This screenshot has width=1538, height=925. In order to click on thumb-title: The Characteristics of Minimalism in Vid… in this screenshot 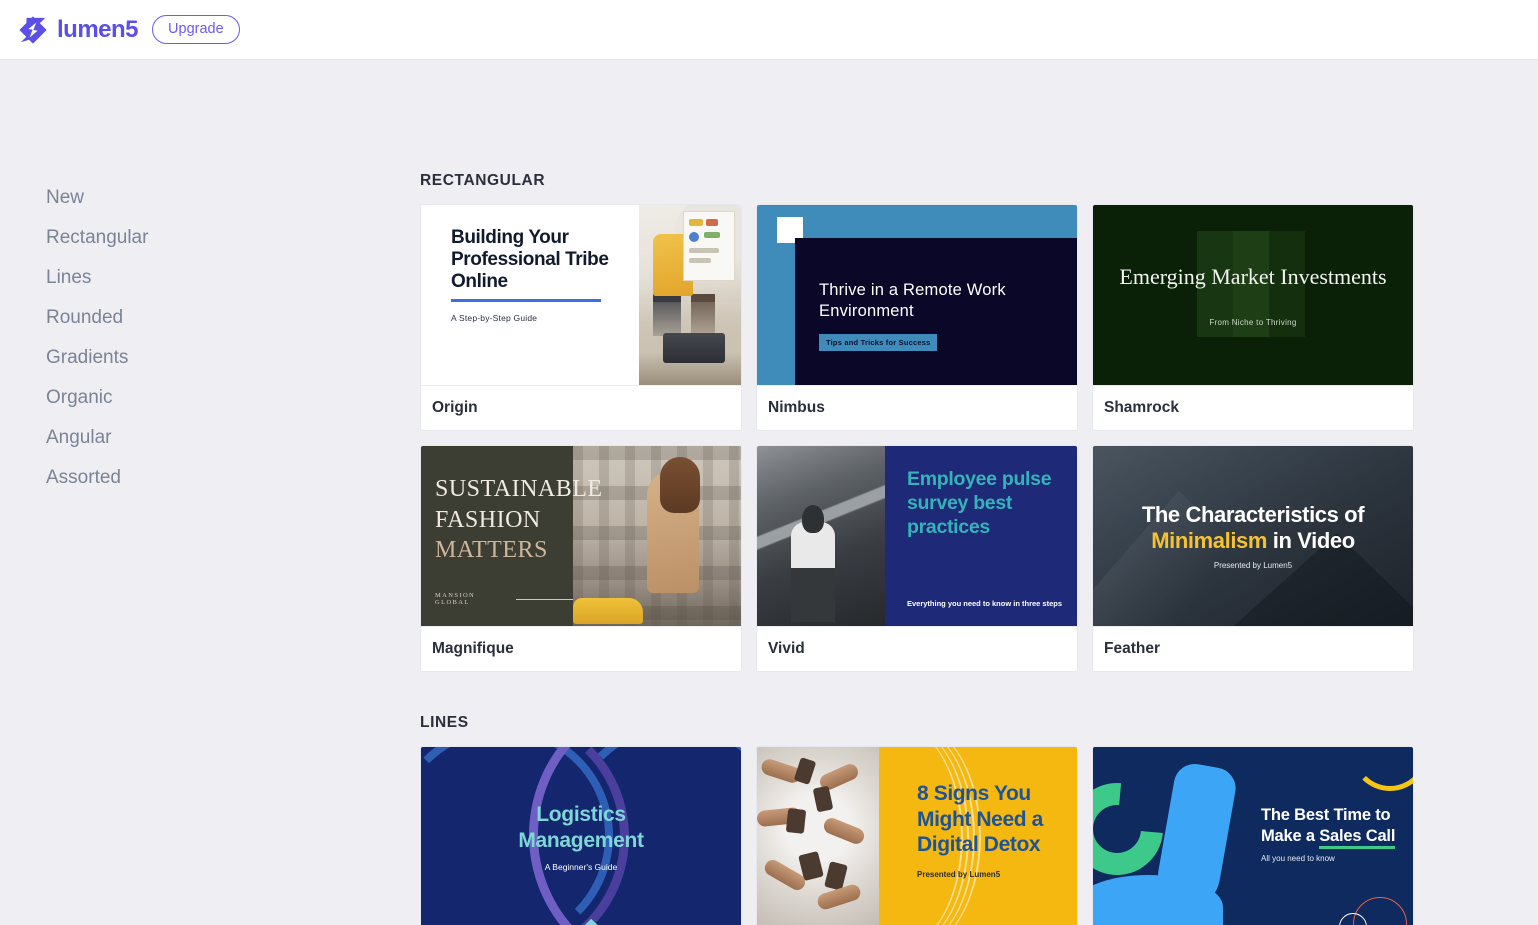, I will do `click(1253, 528)`.